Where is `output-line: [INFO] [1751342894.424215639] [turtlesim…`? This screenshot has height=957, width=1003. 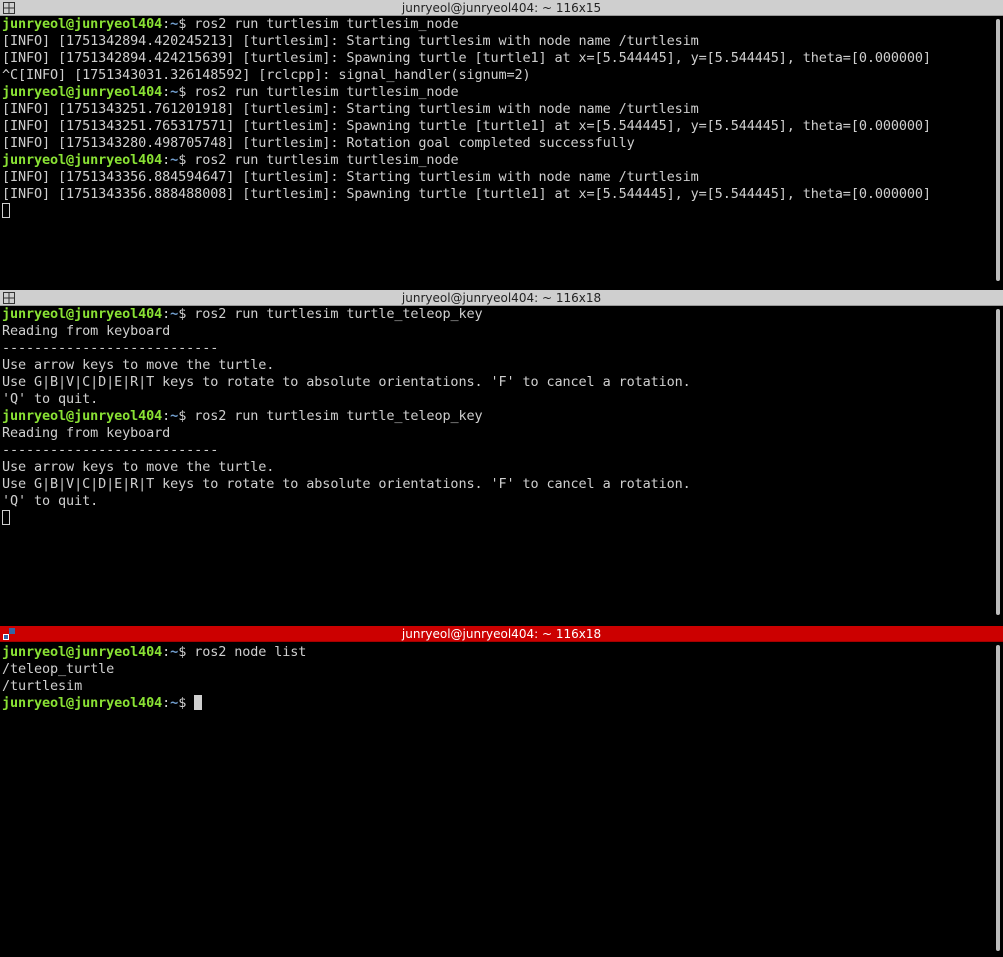 output-line: [INFO] [1751342894.424215639] [turtlesim… is located at coordinates (466, 58).